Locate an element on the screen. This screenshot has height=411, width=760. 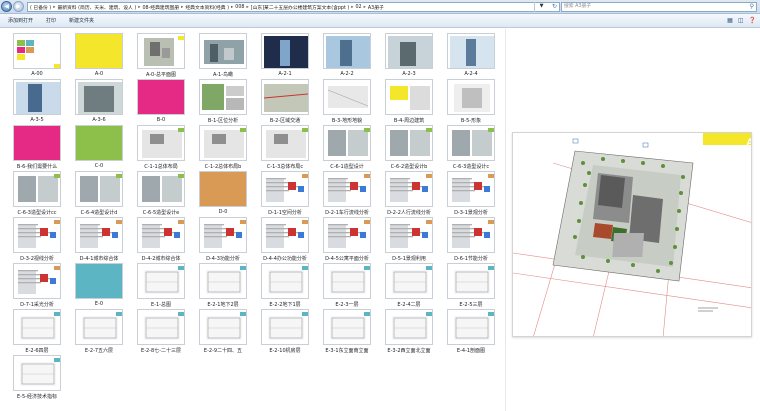
file-name: C-6-2造型设计b is located at coordinates (409, 166).